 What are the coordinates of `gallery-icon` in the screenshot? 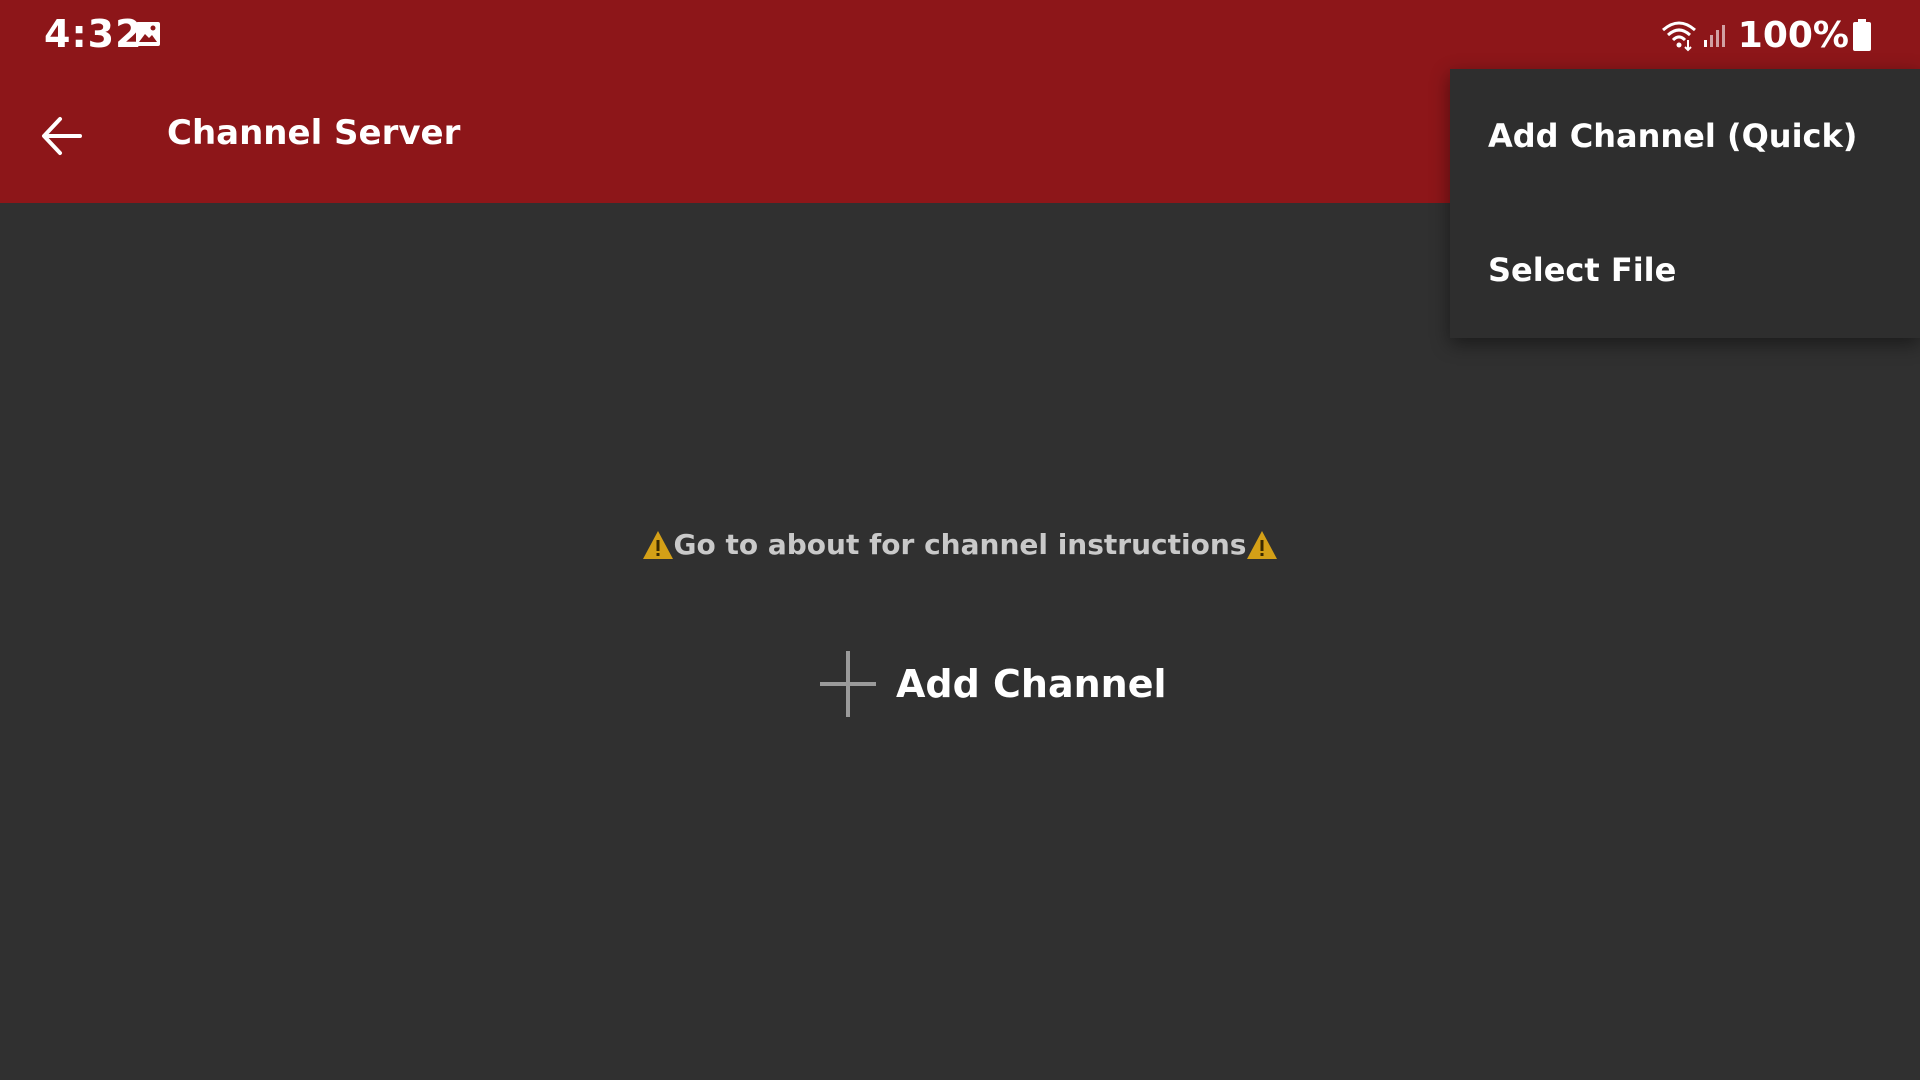 It's located at (148, 34).